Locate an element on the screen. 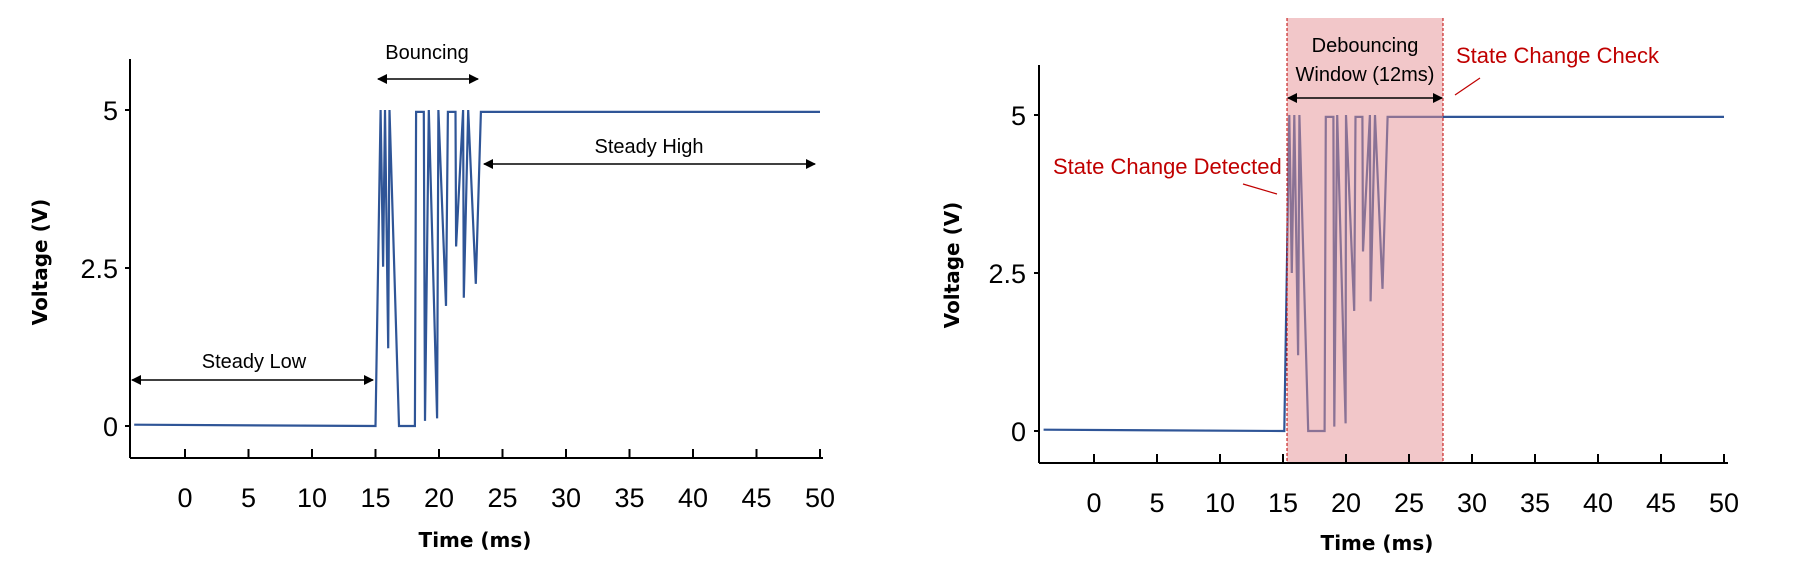 The height and width of the screenshot is (572, 1799). steady-high-label: Steady High is located at coordinates (649, 147).